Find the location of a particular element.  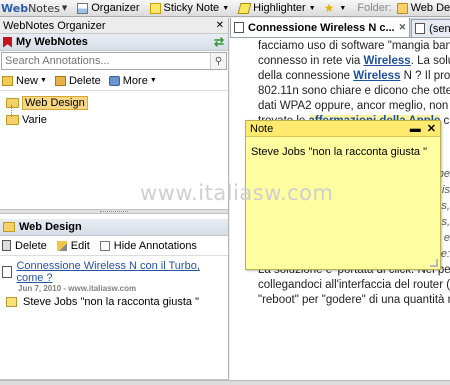

webnotes-menu-button: Web Notes ▼ is located at coordinates (35, 8).